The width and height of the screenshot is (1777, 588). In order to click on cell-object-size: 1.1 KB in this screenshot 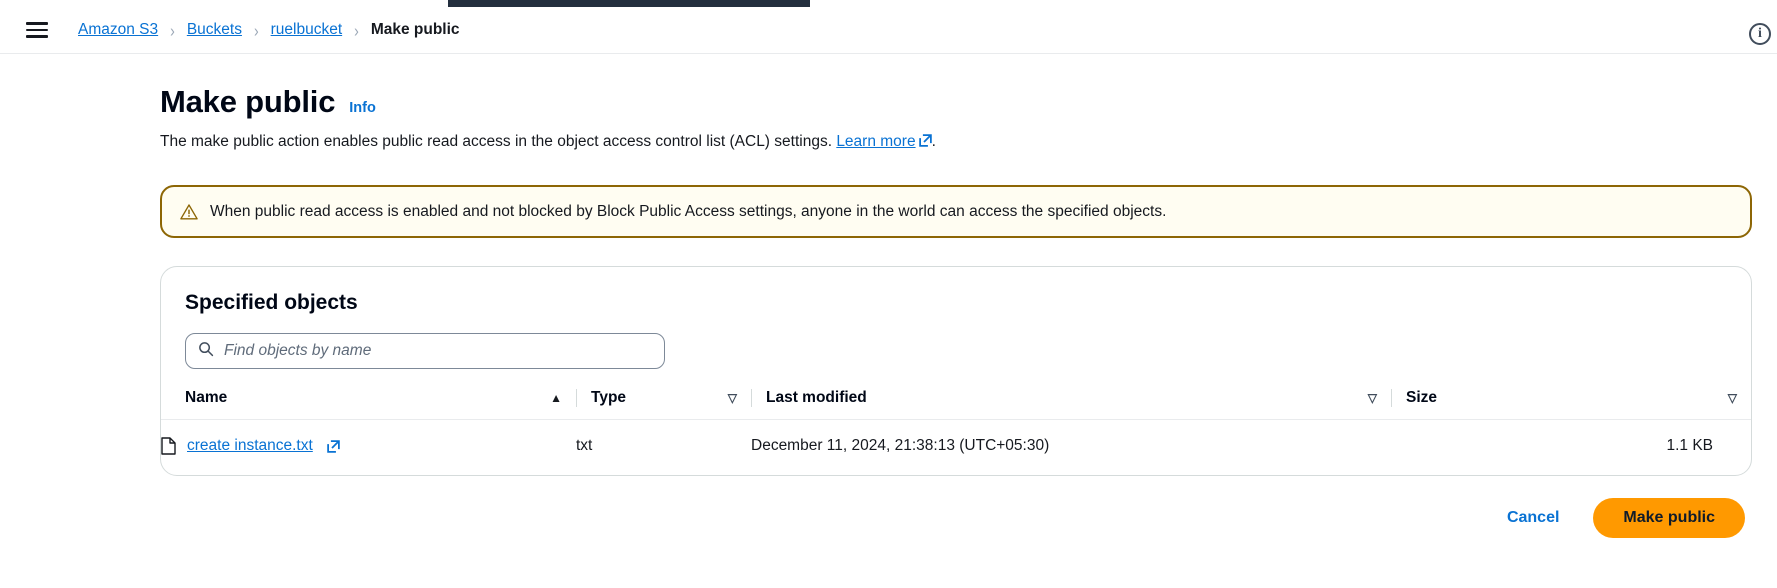, I will do `click(1689, 446)`.